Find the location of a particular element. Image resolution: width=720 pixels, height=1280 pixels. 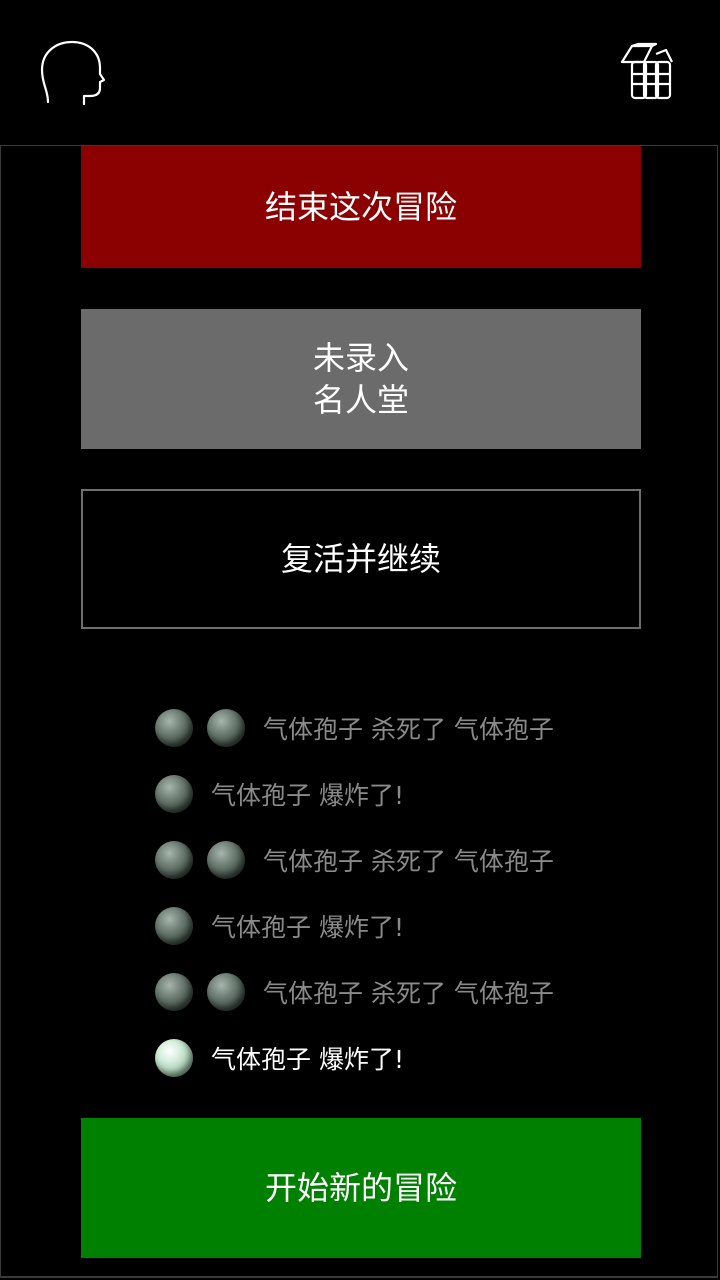

revive-continue-button: 复活并继续 is located at coordinates (361, 559).